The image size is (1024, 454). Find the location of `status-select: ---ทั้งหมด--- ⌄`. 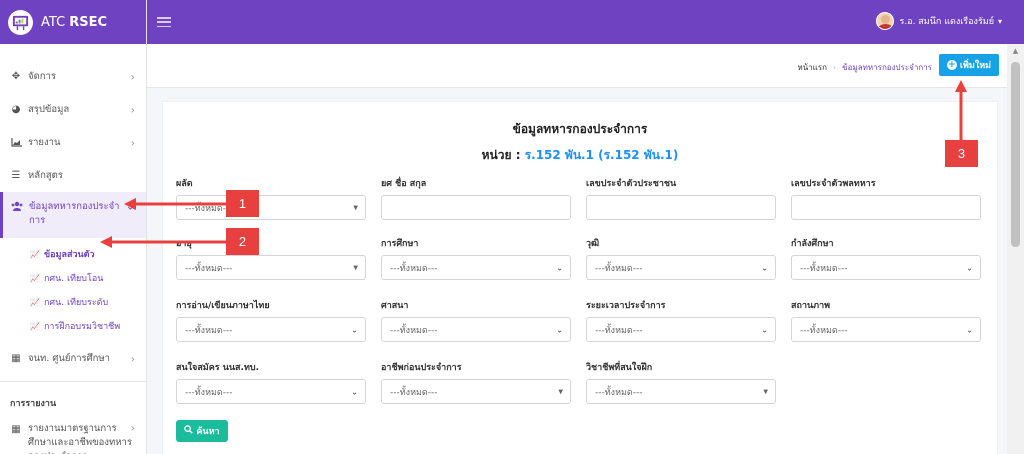

status-select: ---ทั้งหมด--- ⌄ is located at coordinates (886, 329).